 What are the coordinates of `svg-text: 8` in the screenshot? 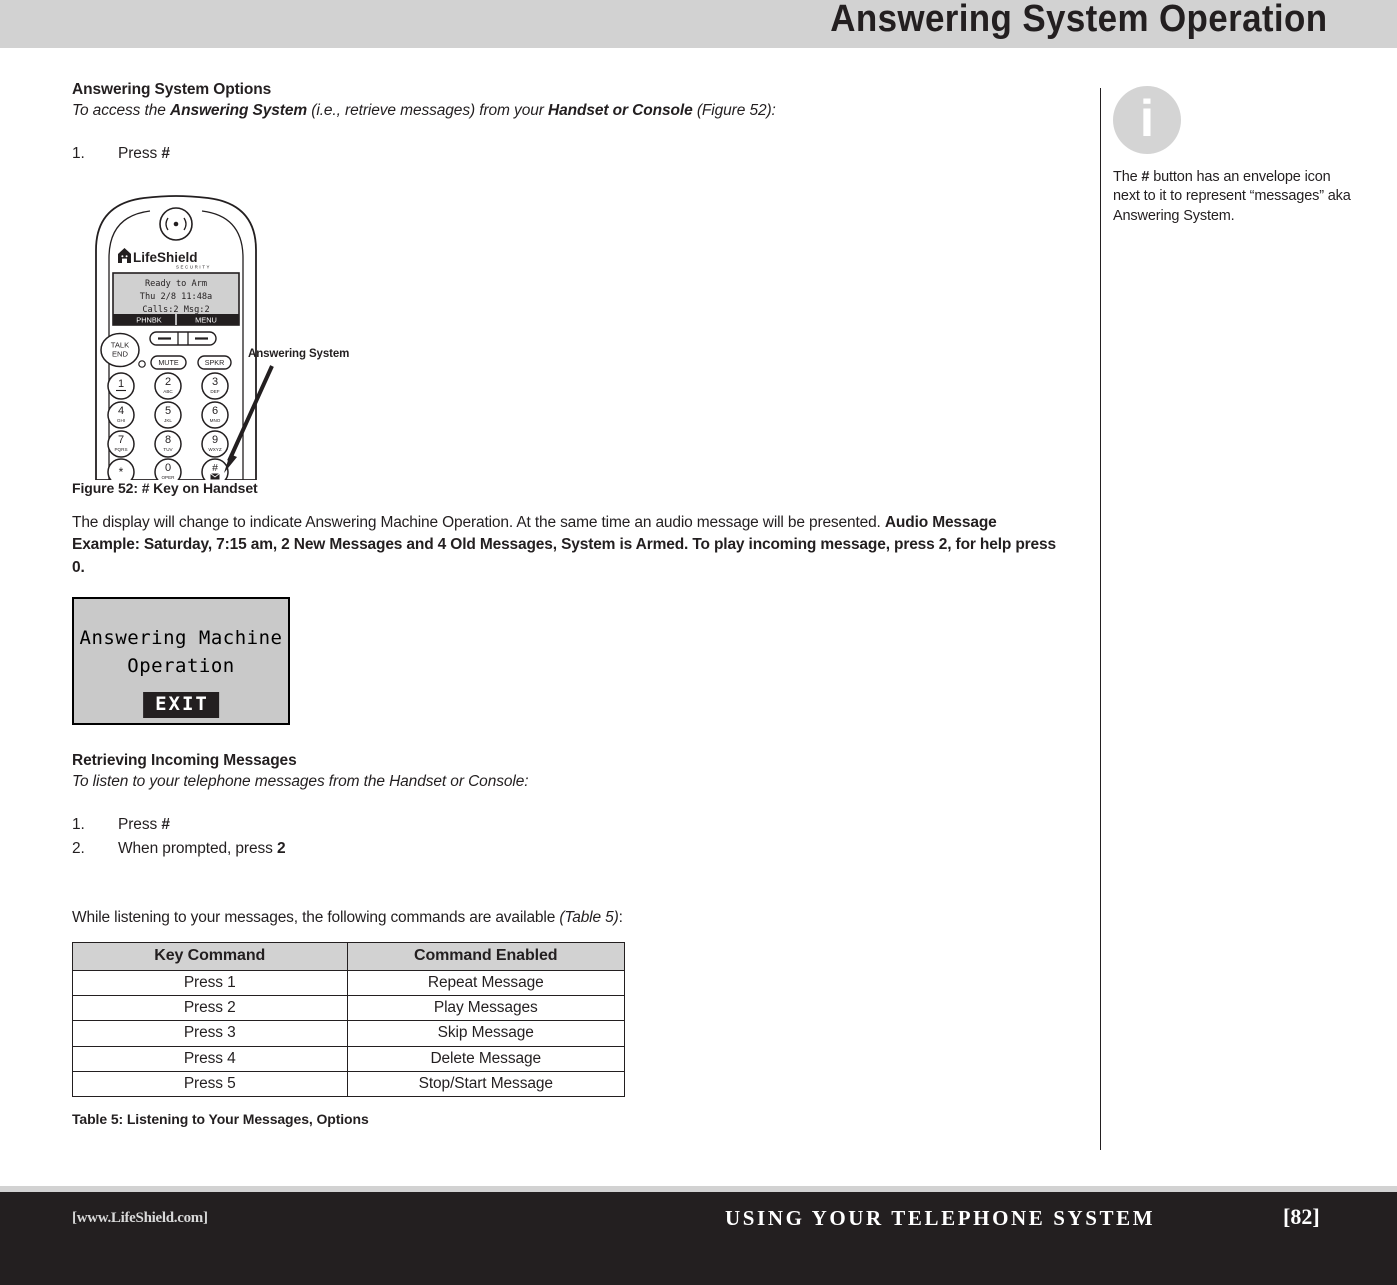 It's located at (168, 440).